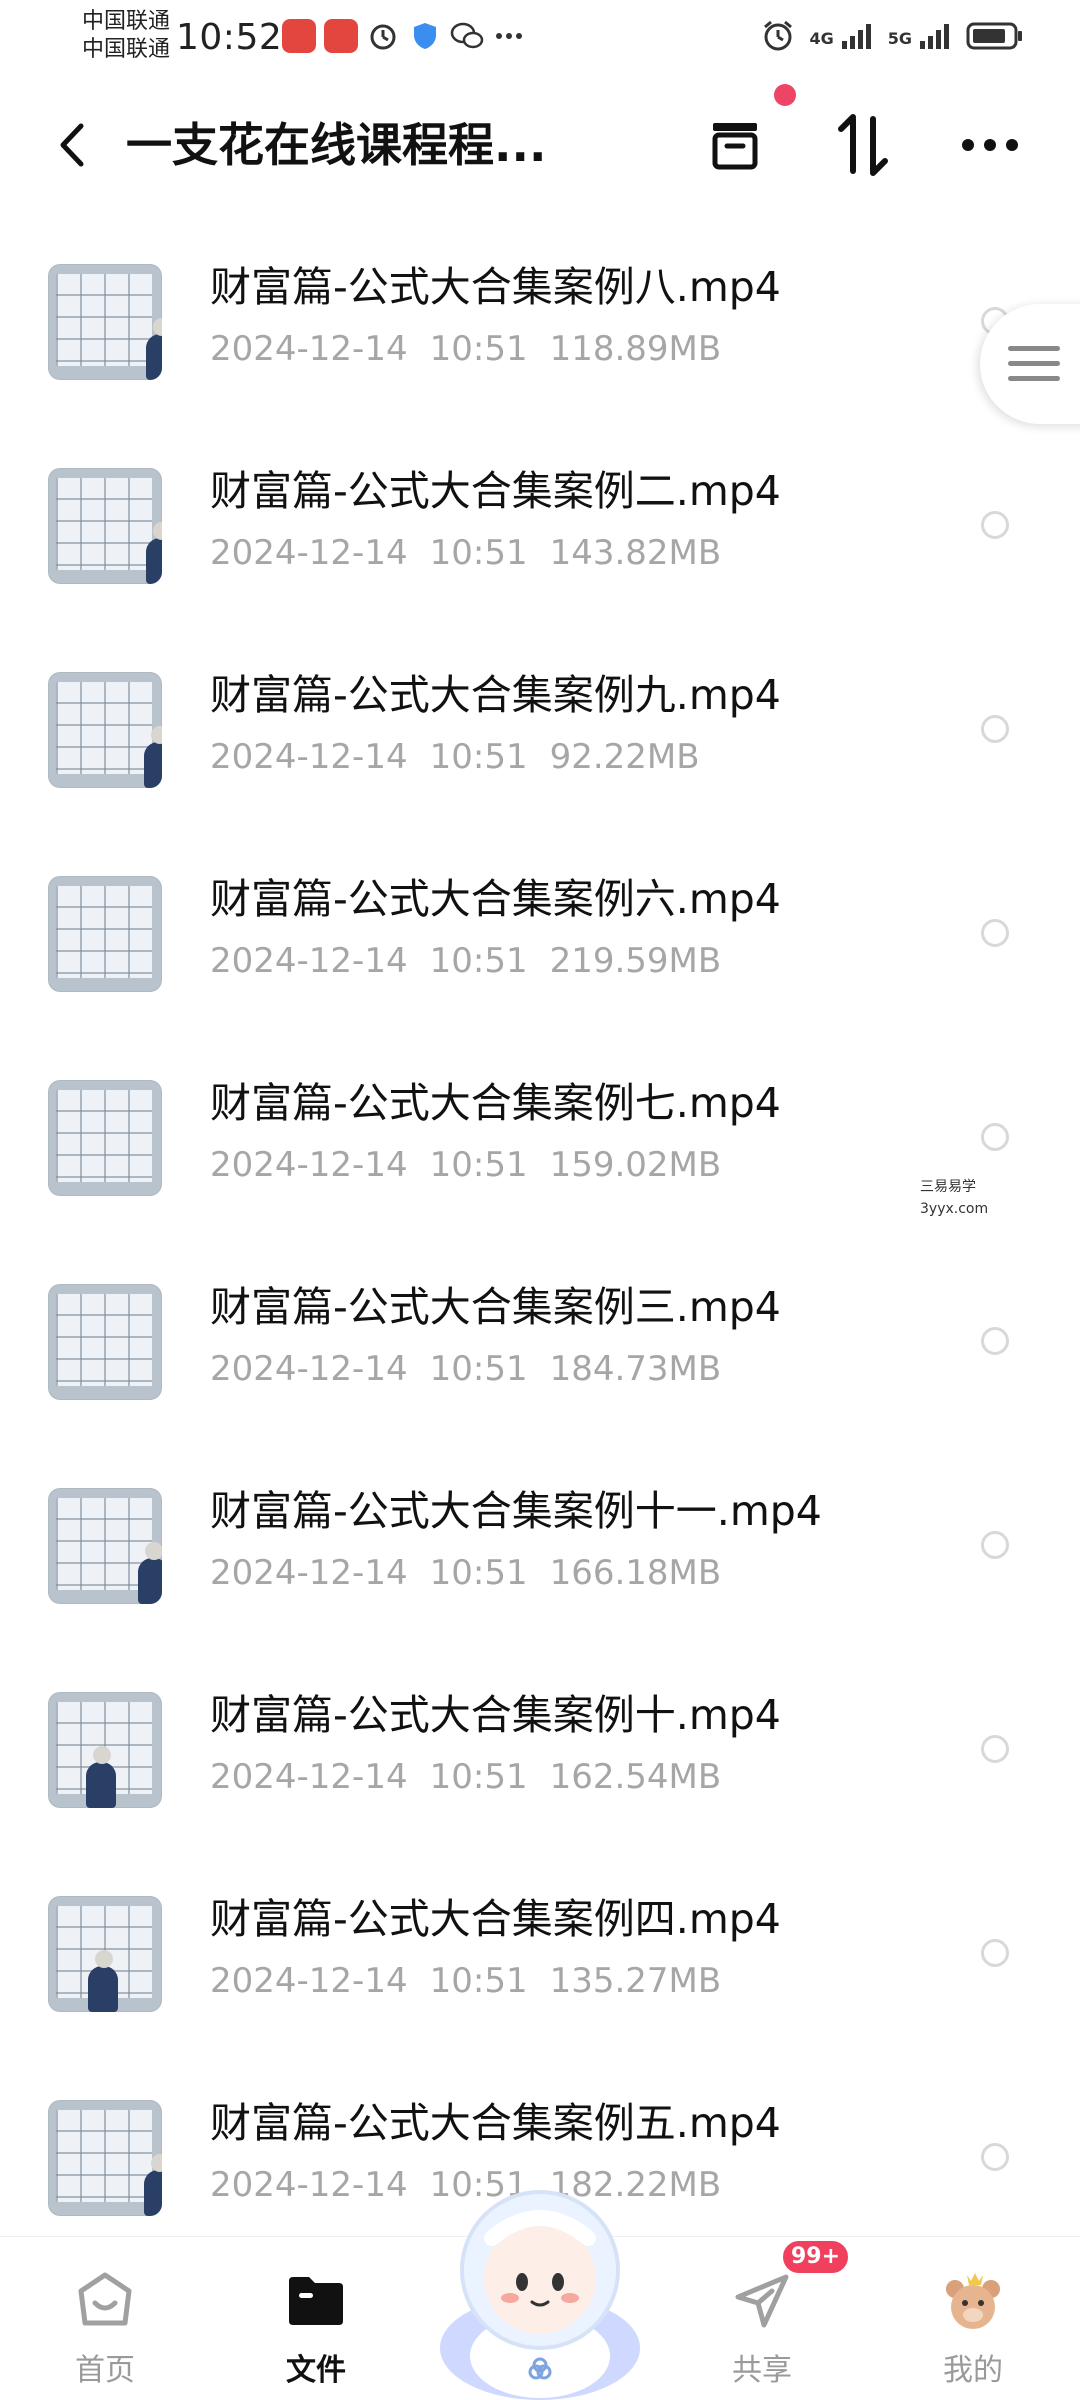  What do you see at coordinates (1034, 363) in the screenshot?
I see `menu-lines-icon` at bounding box center [1034, 363].